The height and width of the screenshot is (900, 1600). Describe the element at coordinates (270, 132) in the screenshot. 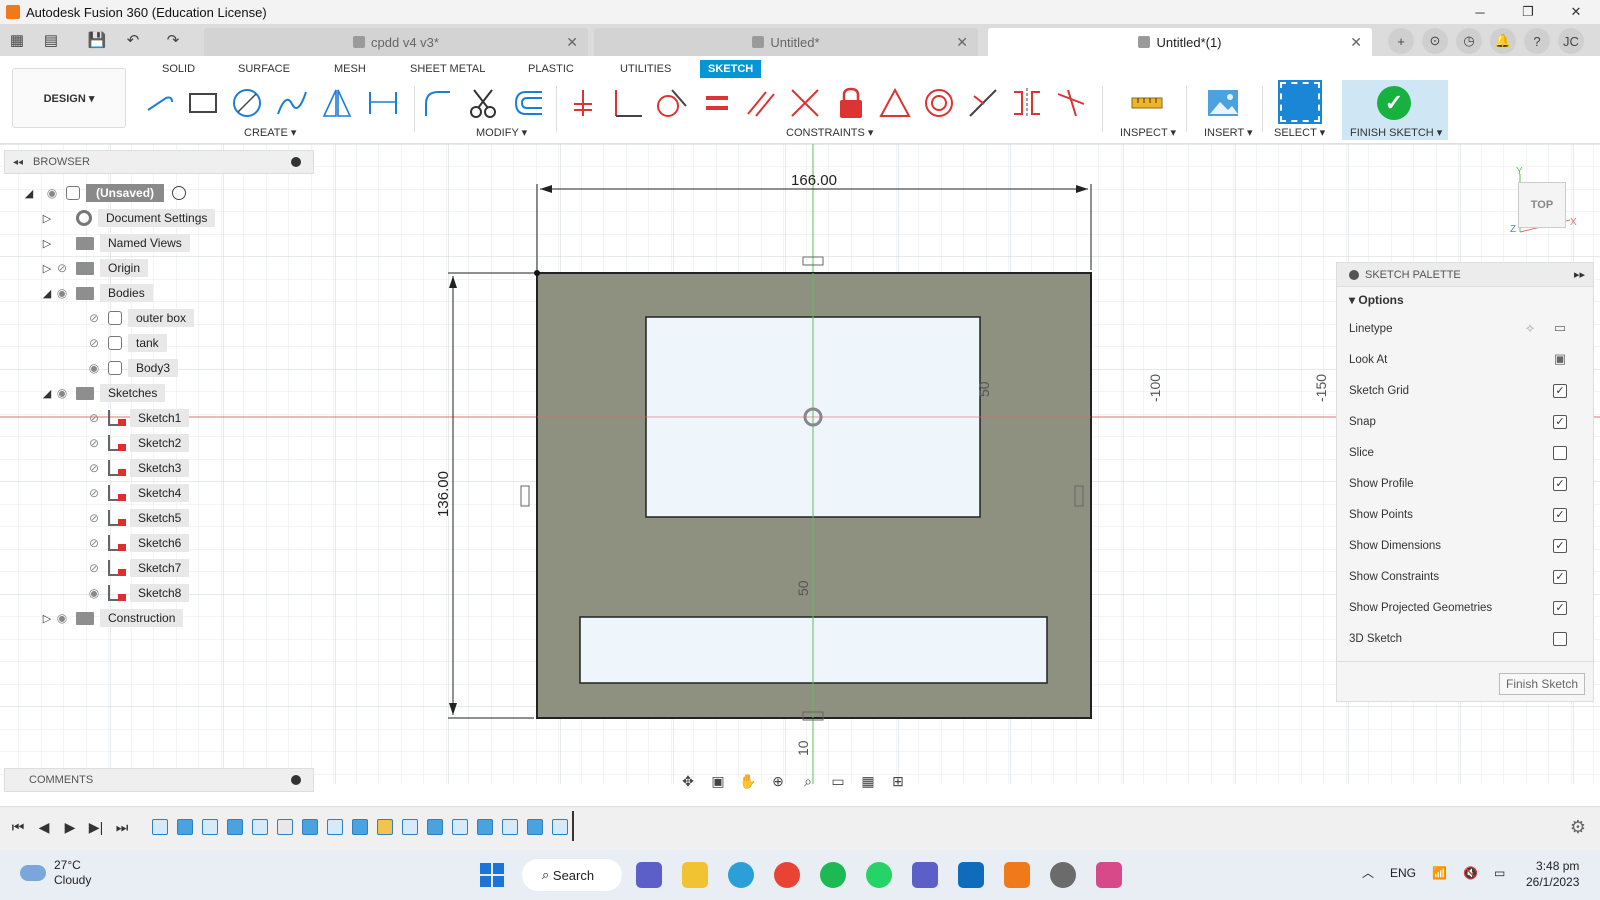

I see `create-menu: CREATE ▾` at that location.